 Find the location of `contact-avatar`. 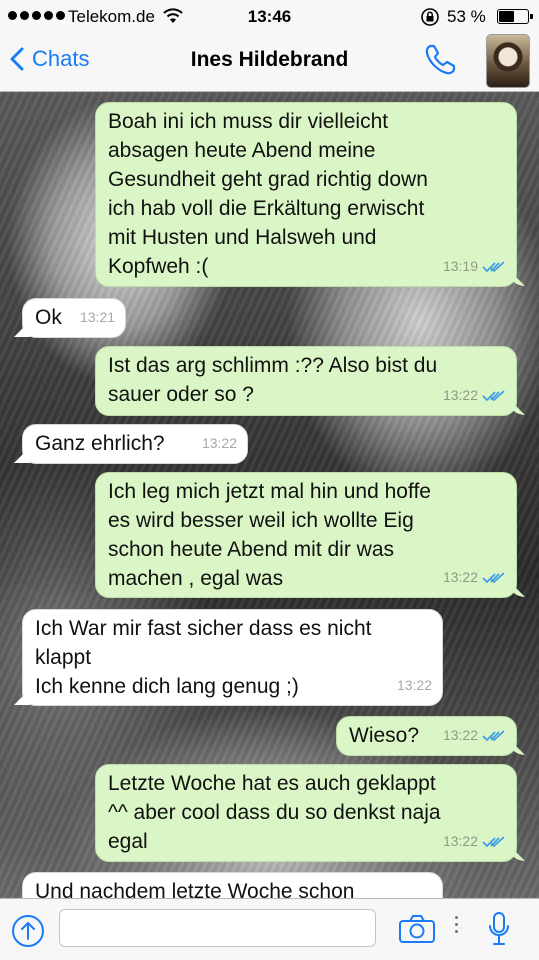

contact-avatar is located at coordinates (508, 61).